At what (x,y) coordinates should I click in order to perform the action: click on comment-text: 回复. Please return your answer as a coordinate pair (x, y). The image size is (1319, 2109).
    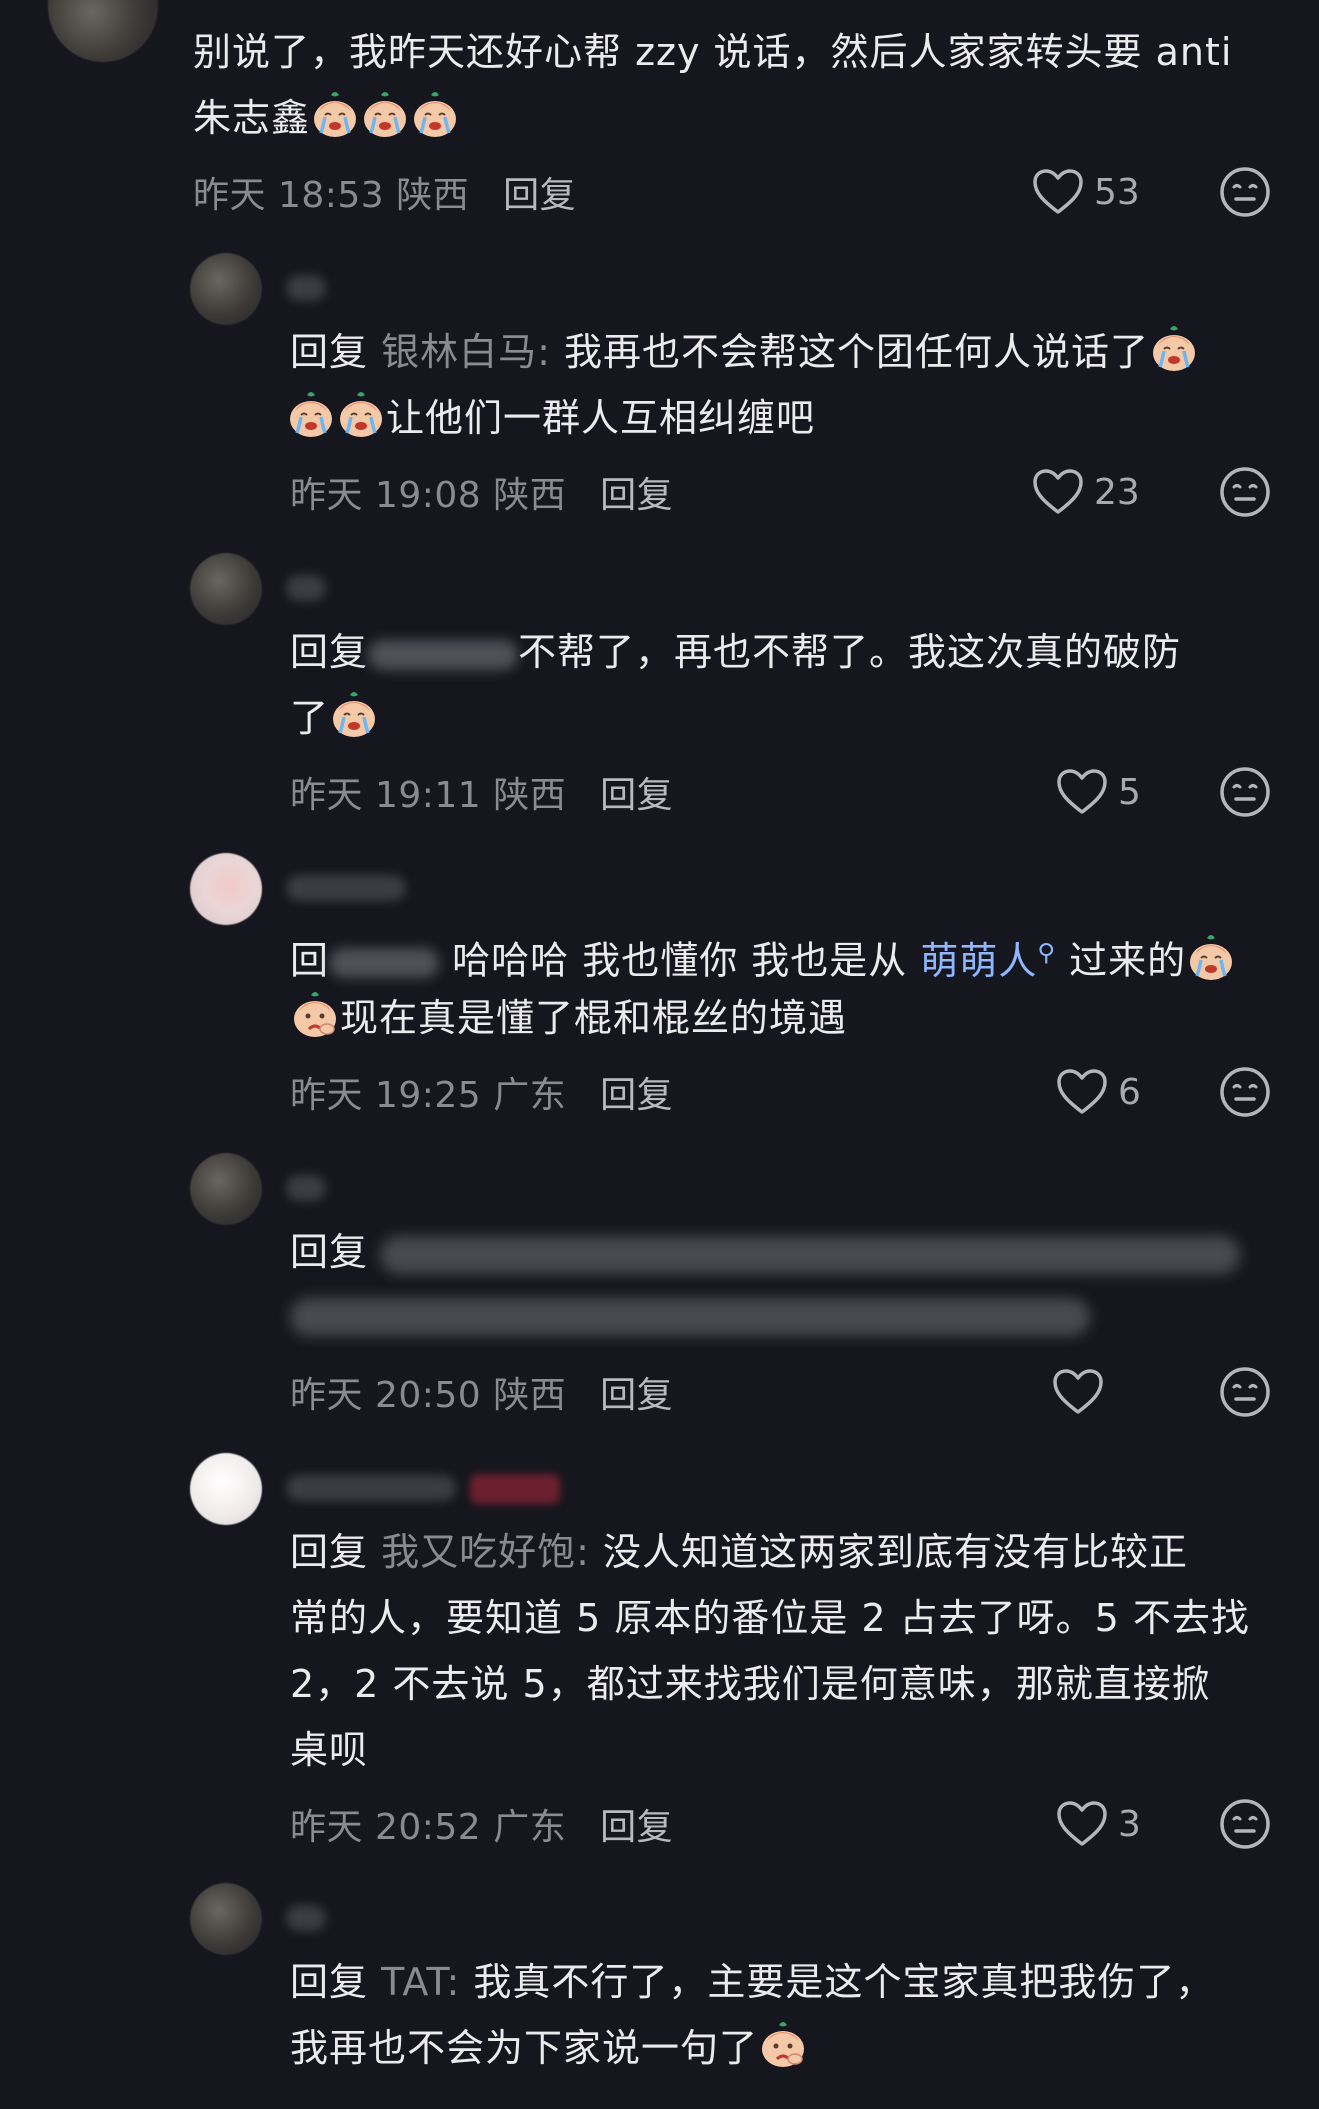
    Looking at the image, I should click on (329, 1252).